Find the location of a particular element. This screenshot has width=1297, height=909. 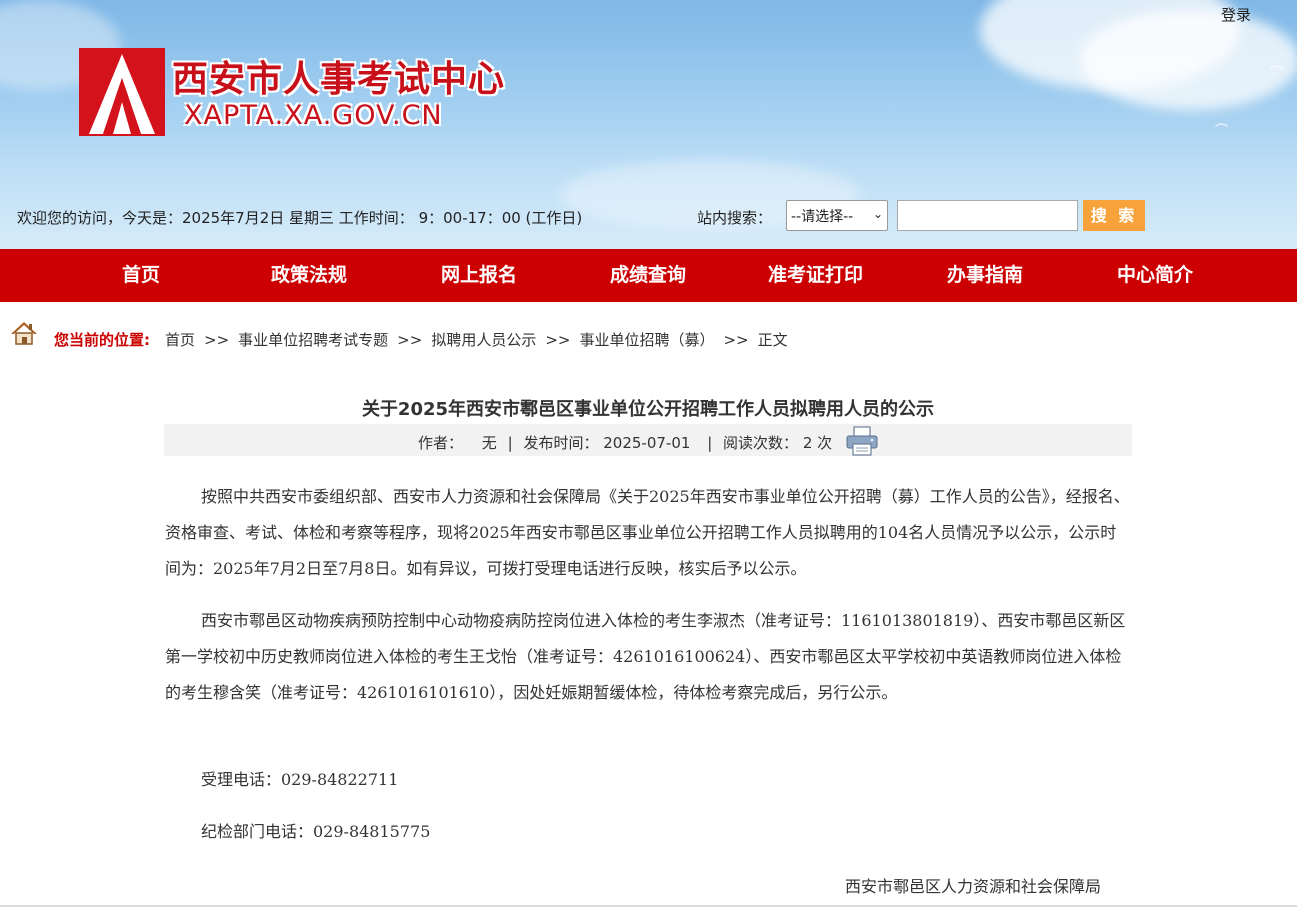

nav-item-register: 网上报名 is located at coordinates (479, 275).